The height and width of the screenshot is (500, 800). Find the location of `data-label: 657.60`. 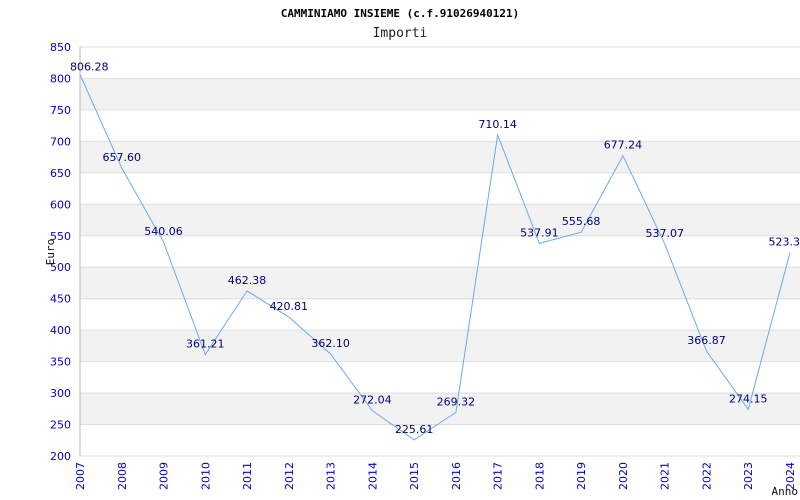

data-label: 657.60 is located at coordinates (122, 157).